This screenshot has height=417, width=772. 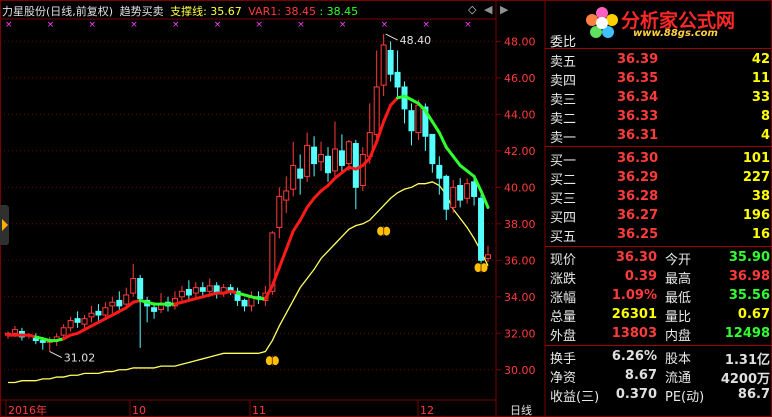 I want to click on ask-row: 卖二 36.33 8, so click(x=658, y=117).